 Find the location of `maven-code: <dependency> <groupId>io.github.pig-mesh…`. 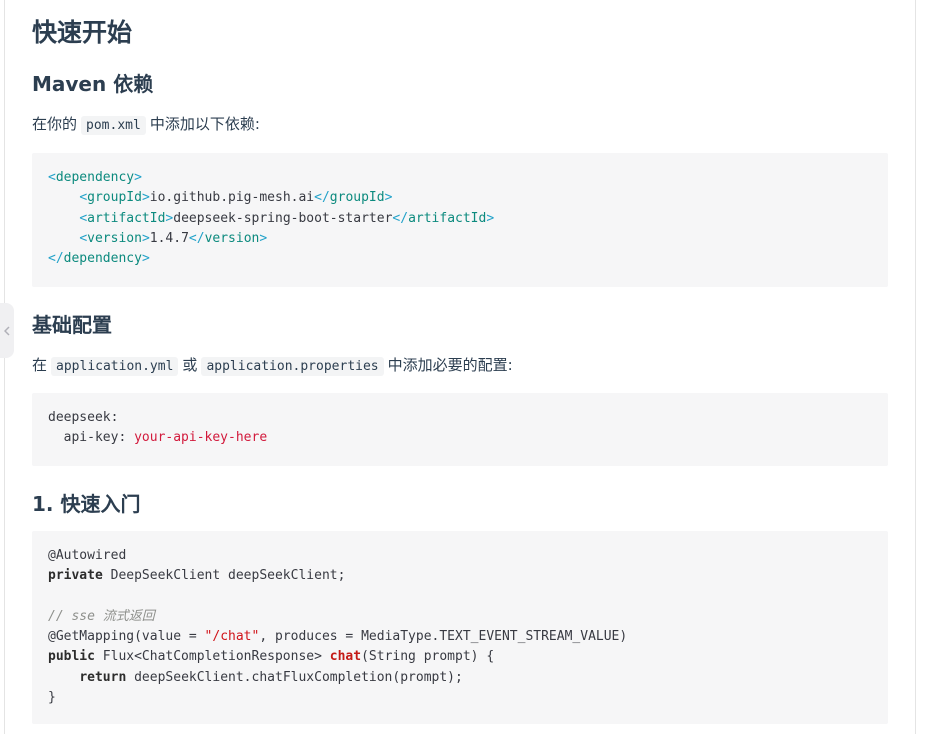

maven-code: <dependency> <groupId>io.github.pig-mesh… is located at coordinates (271, 218).